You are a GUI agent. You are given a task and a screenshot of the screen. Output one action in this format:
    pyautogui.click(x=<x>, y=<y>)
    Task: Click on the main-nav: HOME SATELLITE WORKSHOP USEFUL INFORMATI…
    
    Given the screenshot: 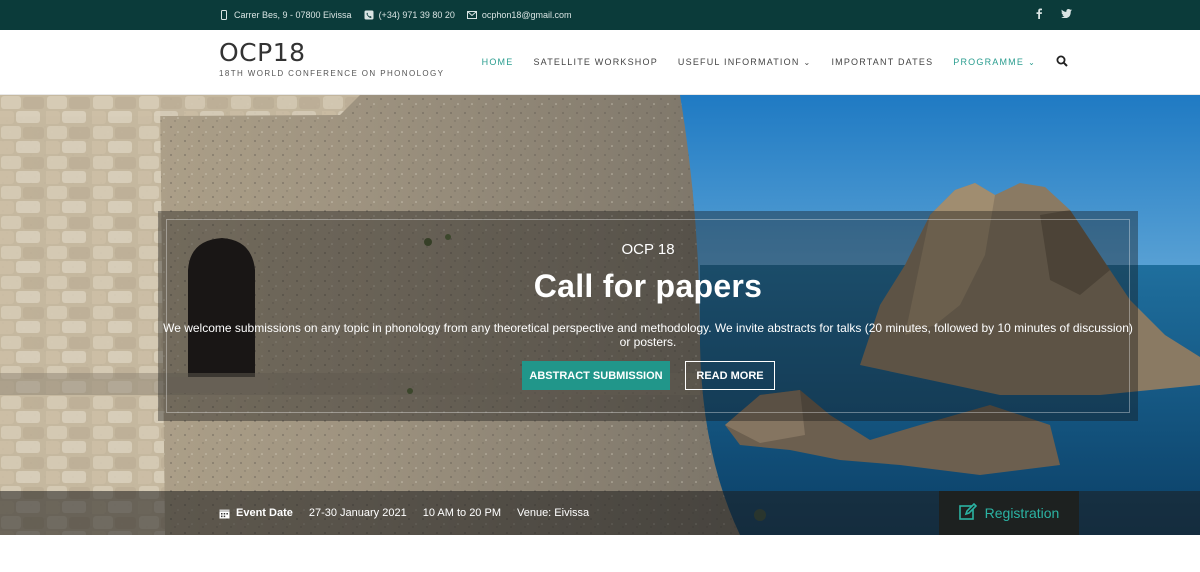 What is the action you would take?
    pyautogui.click(x=776, y=62)
    